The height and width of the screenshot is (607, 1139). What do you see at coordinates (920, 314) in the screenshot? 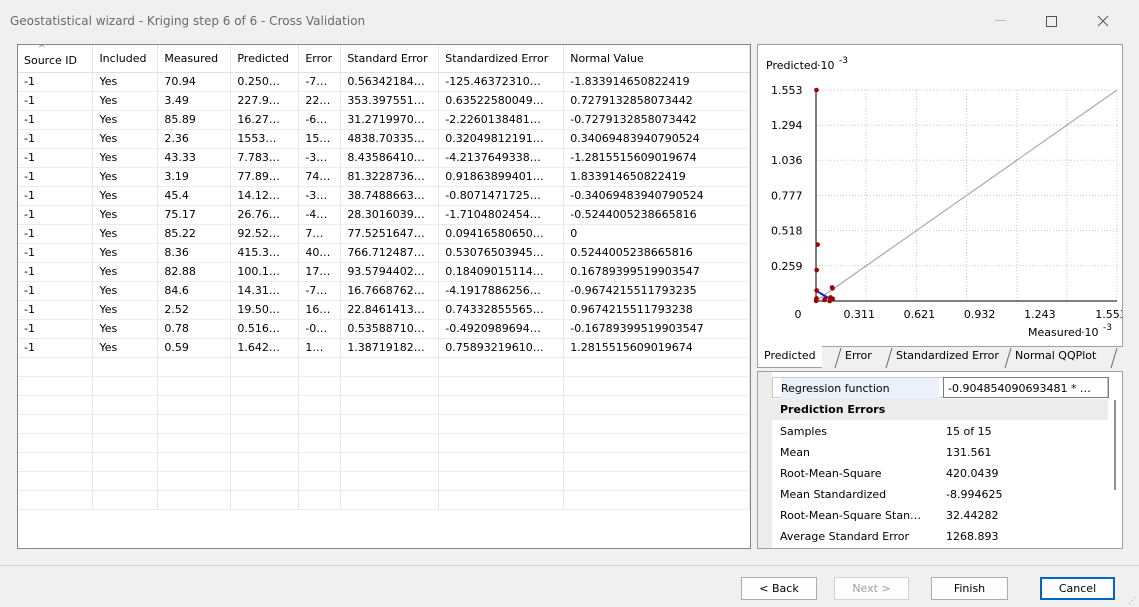
I see `x-tick-label: 0.621` at bounding box center [920, 314].